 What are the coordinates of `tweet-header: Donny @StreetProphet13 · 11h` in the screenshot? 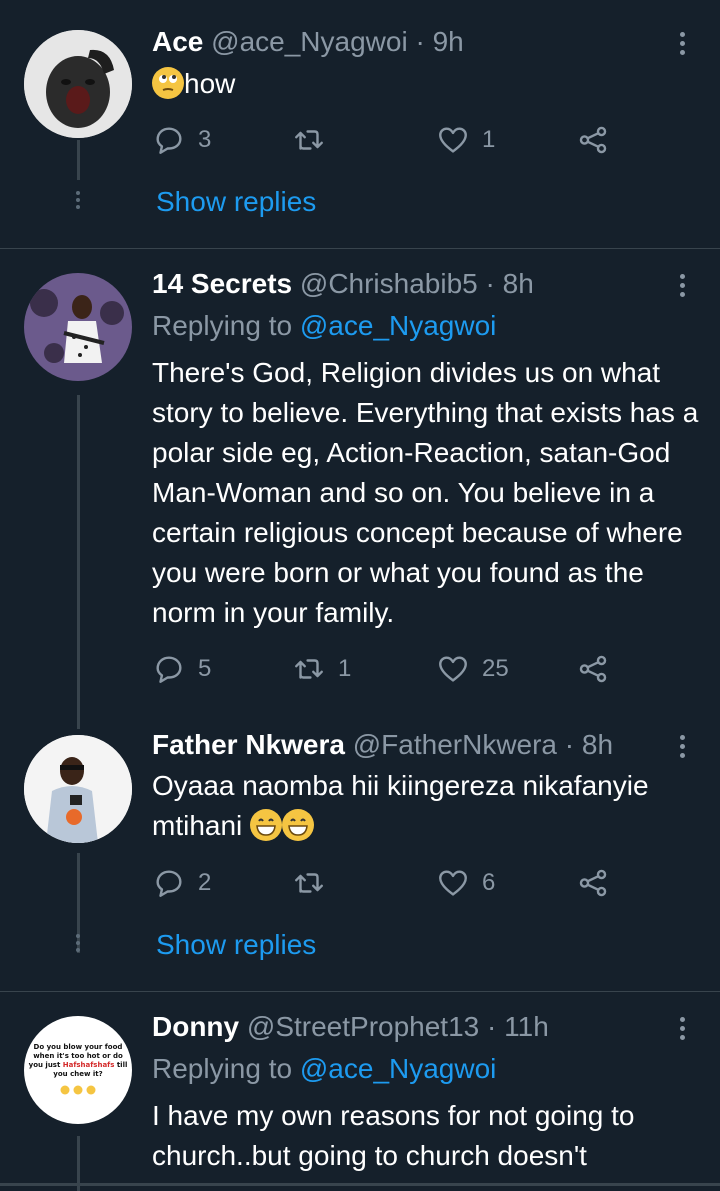 It's located at (350, 1027).